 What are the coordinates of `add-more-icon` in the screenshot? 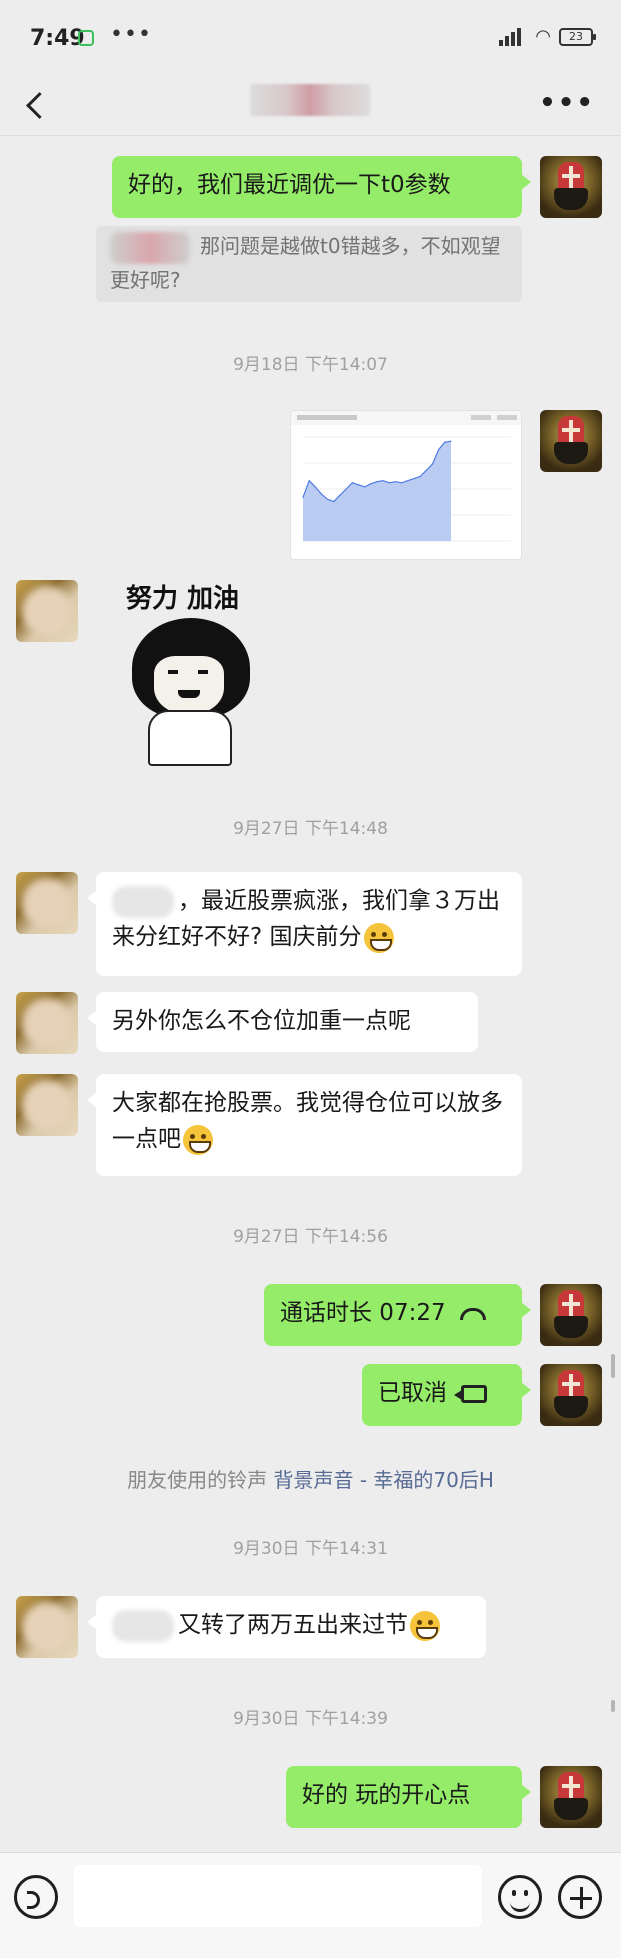 It's located at (580, 1897).